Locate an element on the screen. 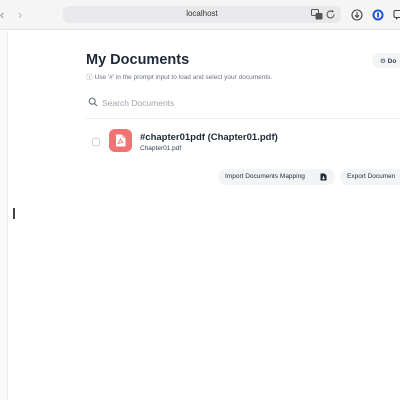 This screenshot has width=400, height=400. address-bar: localhost is located at coordinates (202, 14).